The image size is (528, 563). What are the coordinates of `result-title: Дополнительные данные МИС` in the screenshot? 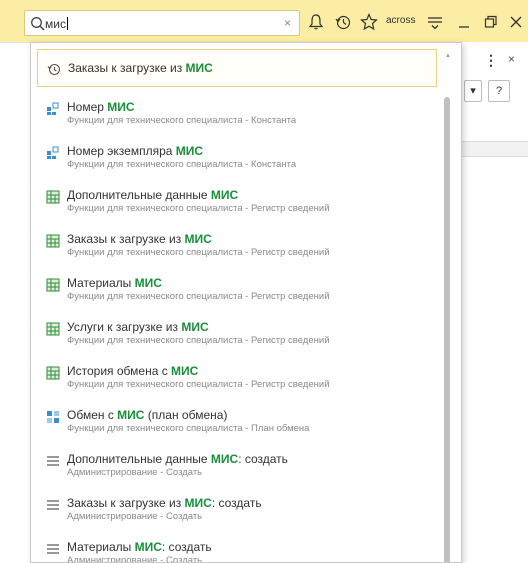 It's located at (152, 195).